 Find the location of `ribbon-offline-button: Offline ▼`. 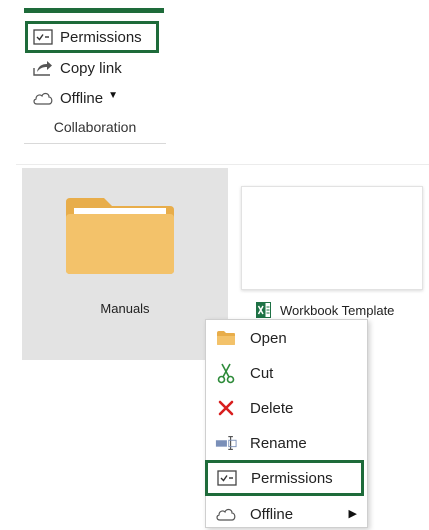

ribbon-offline-button: Offline ▼ is located at coordinates (71, 98).